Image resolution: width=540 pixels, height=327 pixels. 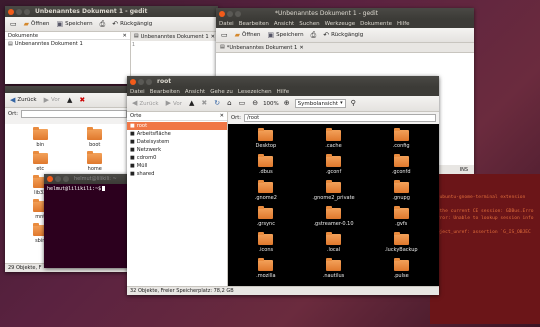 What do you see at coordinates (334, 220) in the screenshot?
I see `folder-item: .gstreamer-0.10` at bounding box center [334, 220].